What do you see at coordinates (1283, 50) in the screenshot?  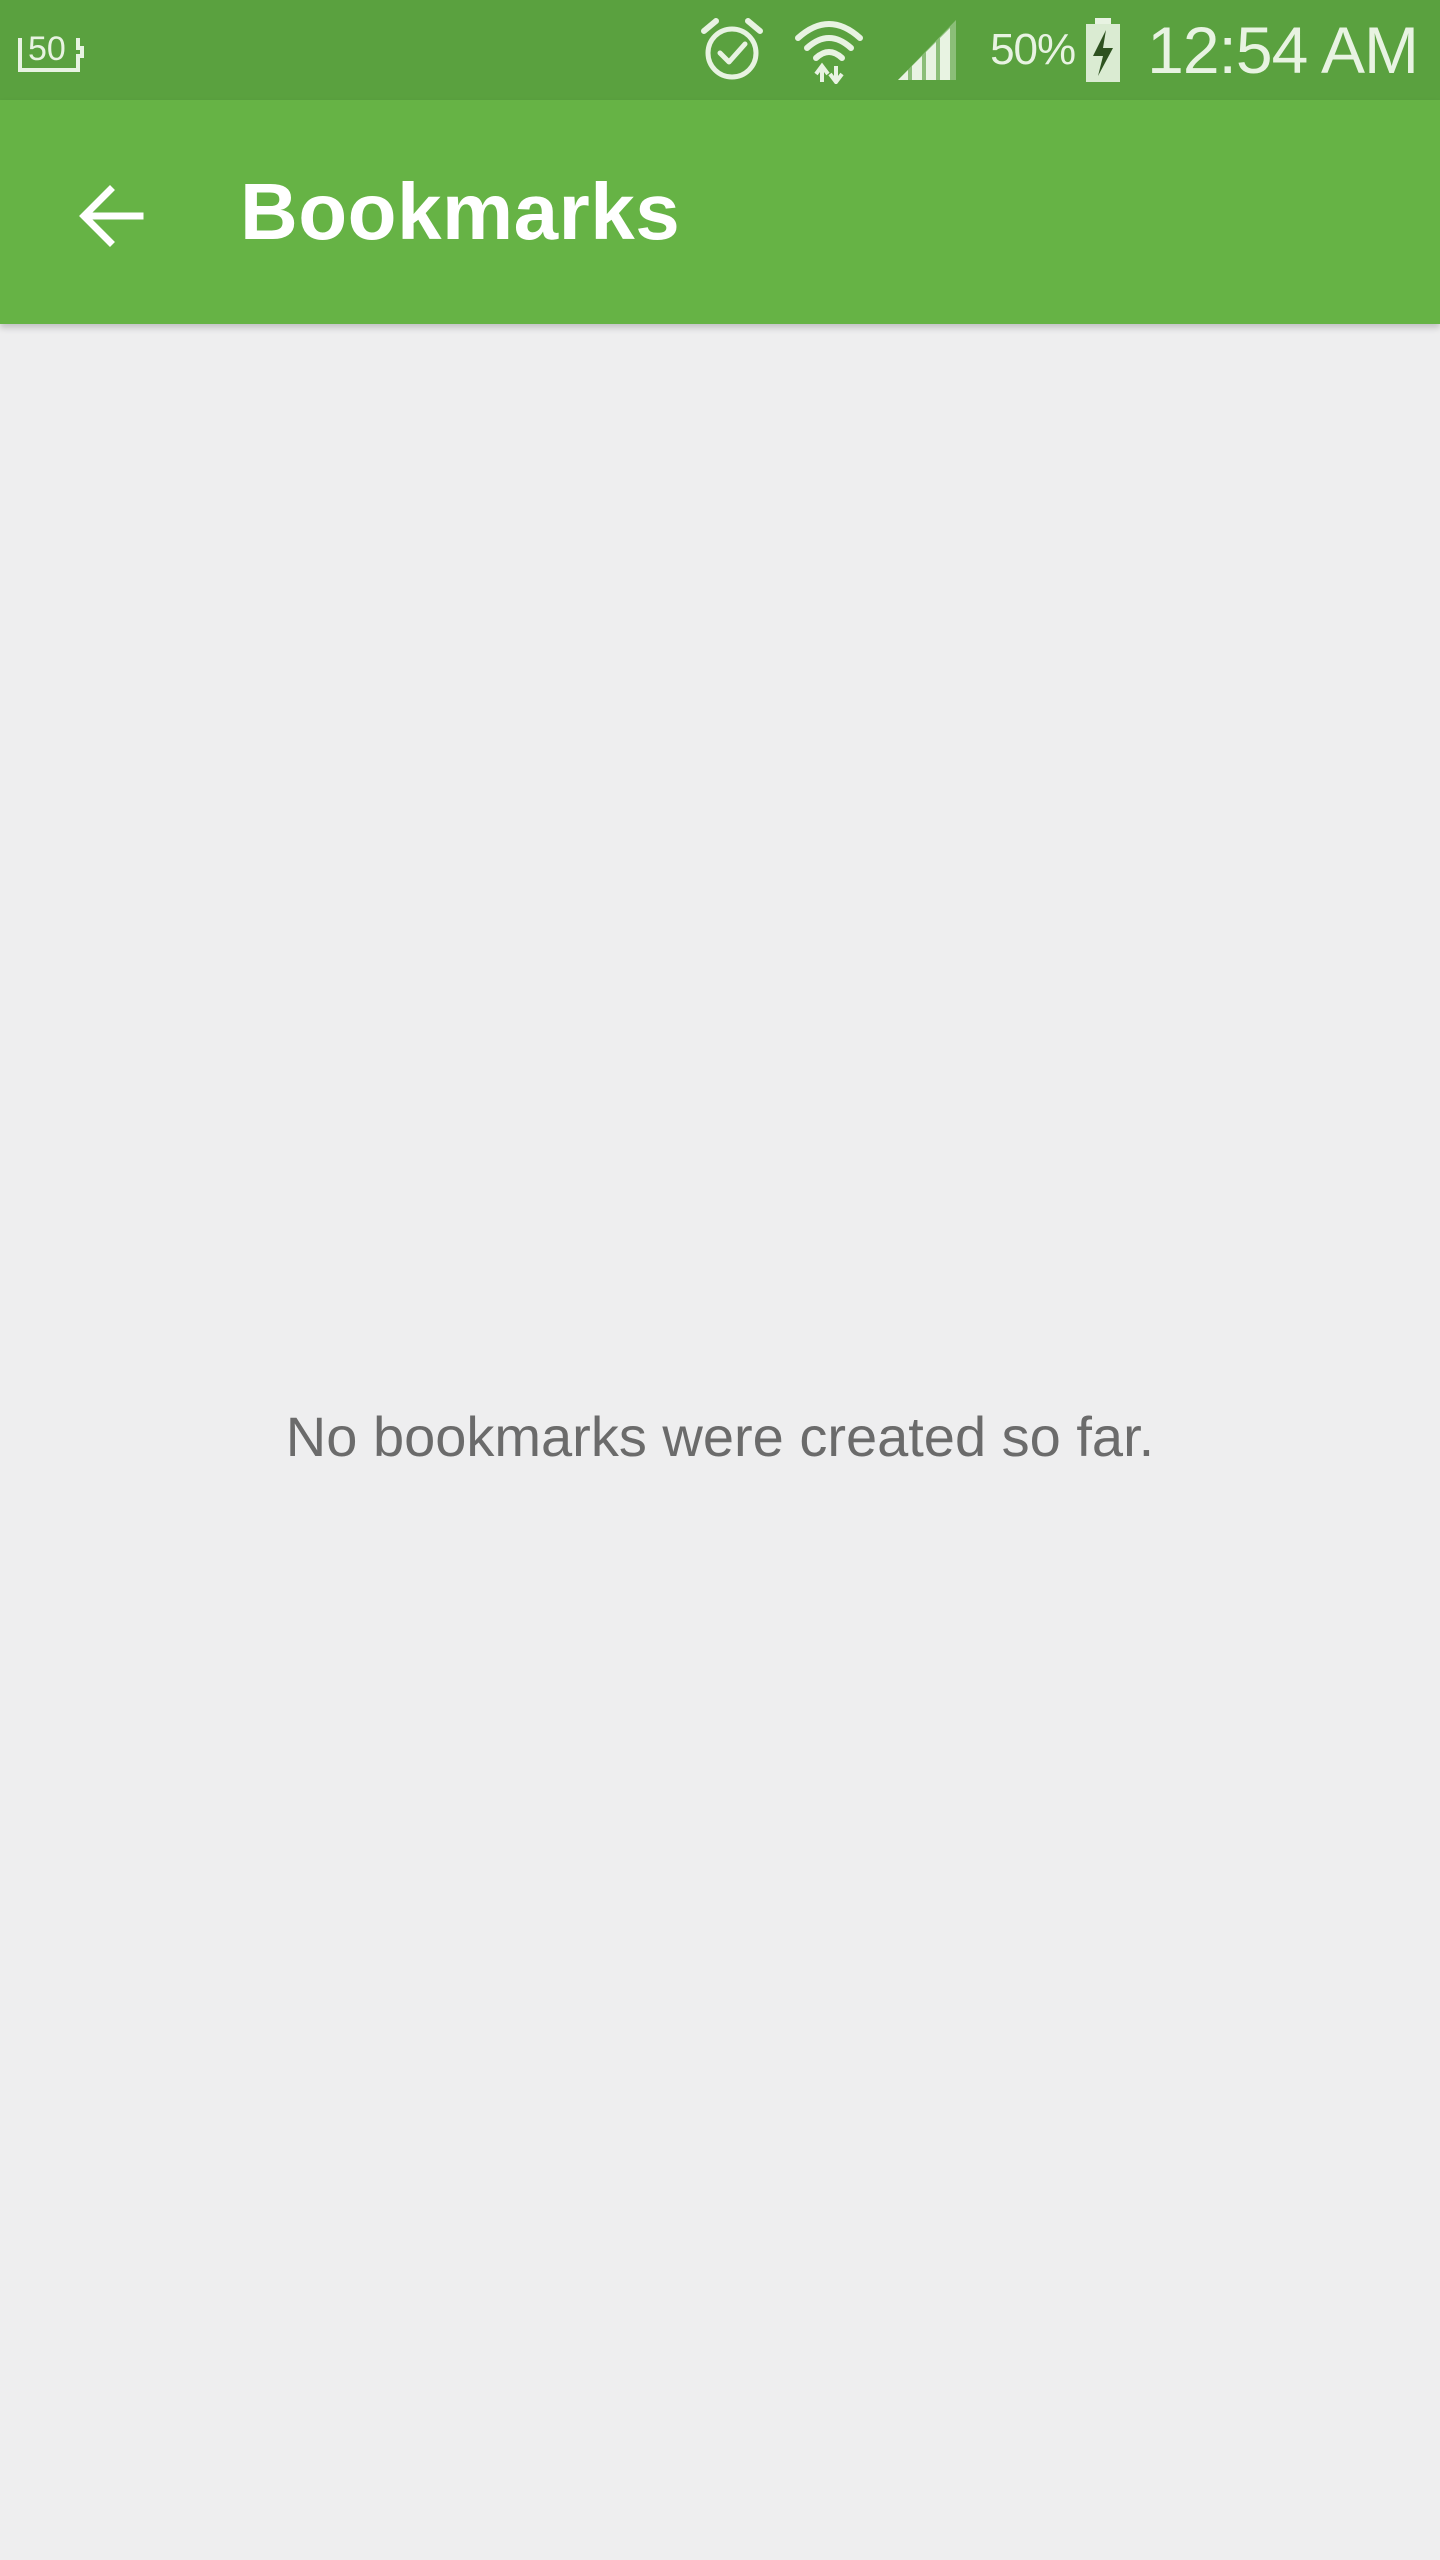 I see `clock-time: 12:54 AM` at bounding box center [1283, 50].